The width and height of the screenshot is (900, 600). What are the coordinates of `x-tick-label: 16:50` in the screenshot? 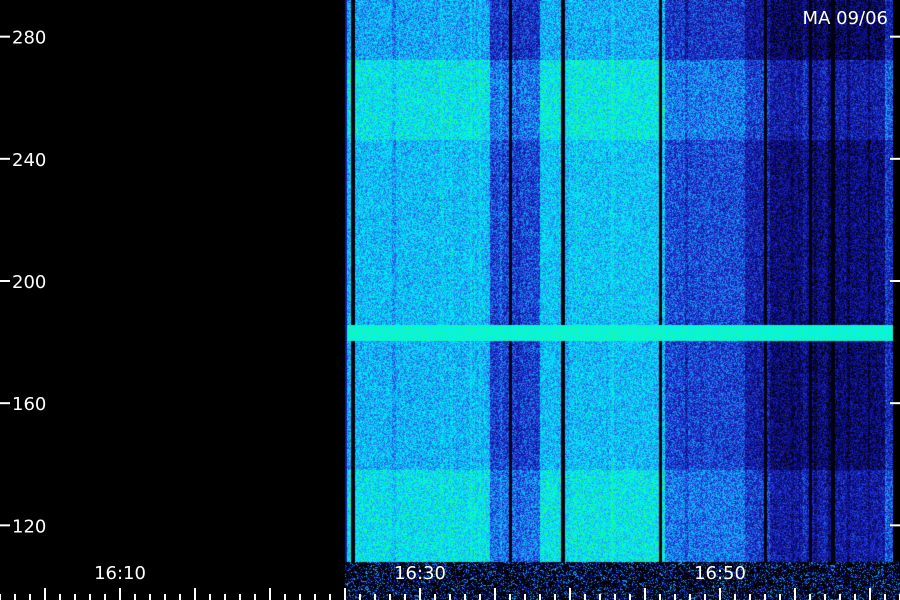 It's located at (720, 573).